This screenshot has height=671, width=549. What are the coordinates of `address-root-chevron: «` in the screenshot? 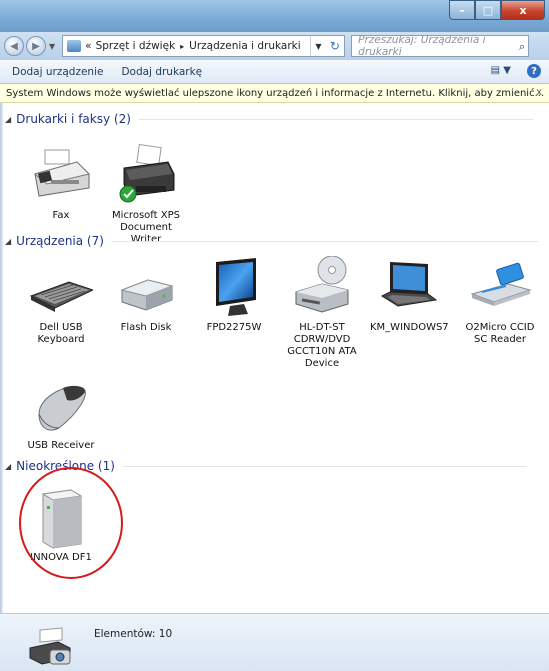 It's located at (88, 46).